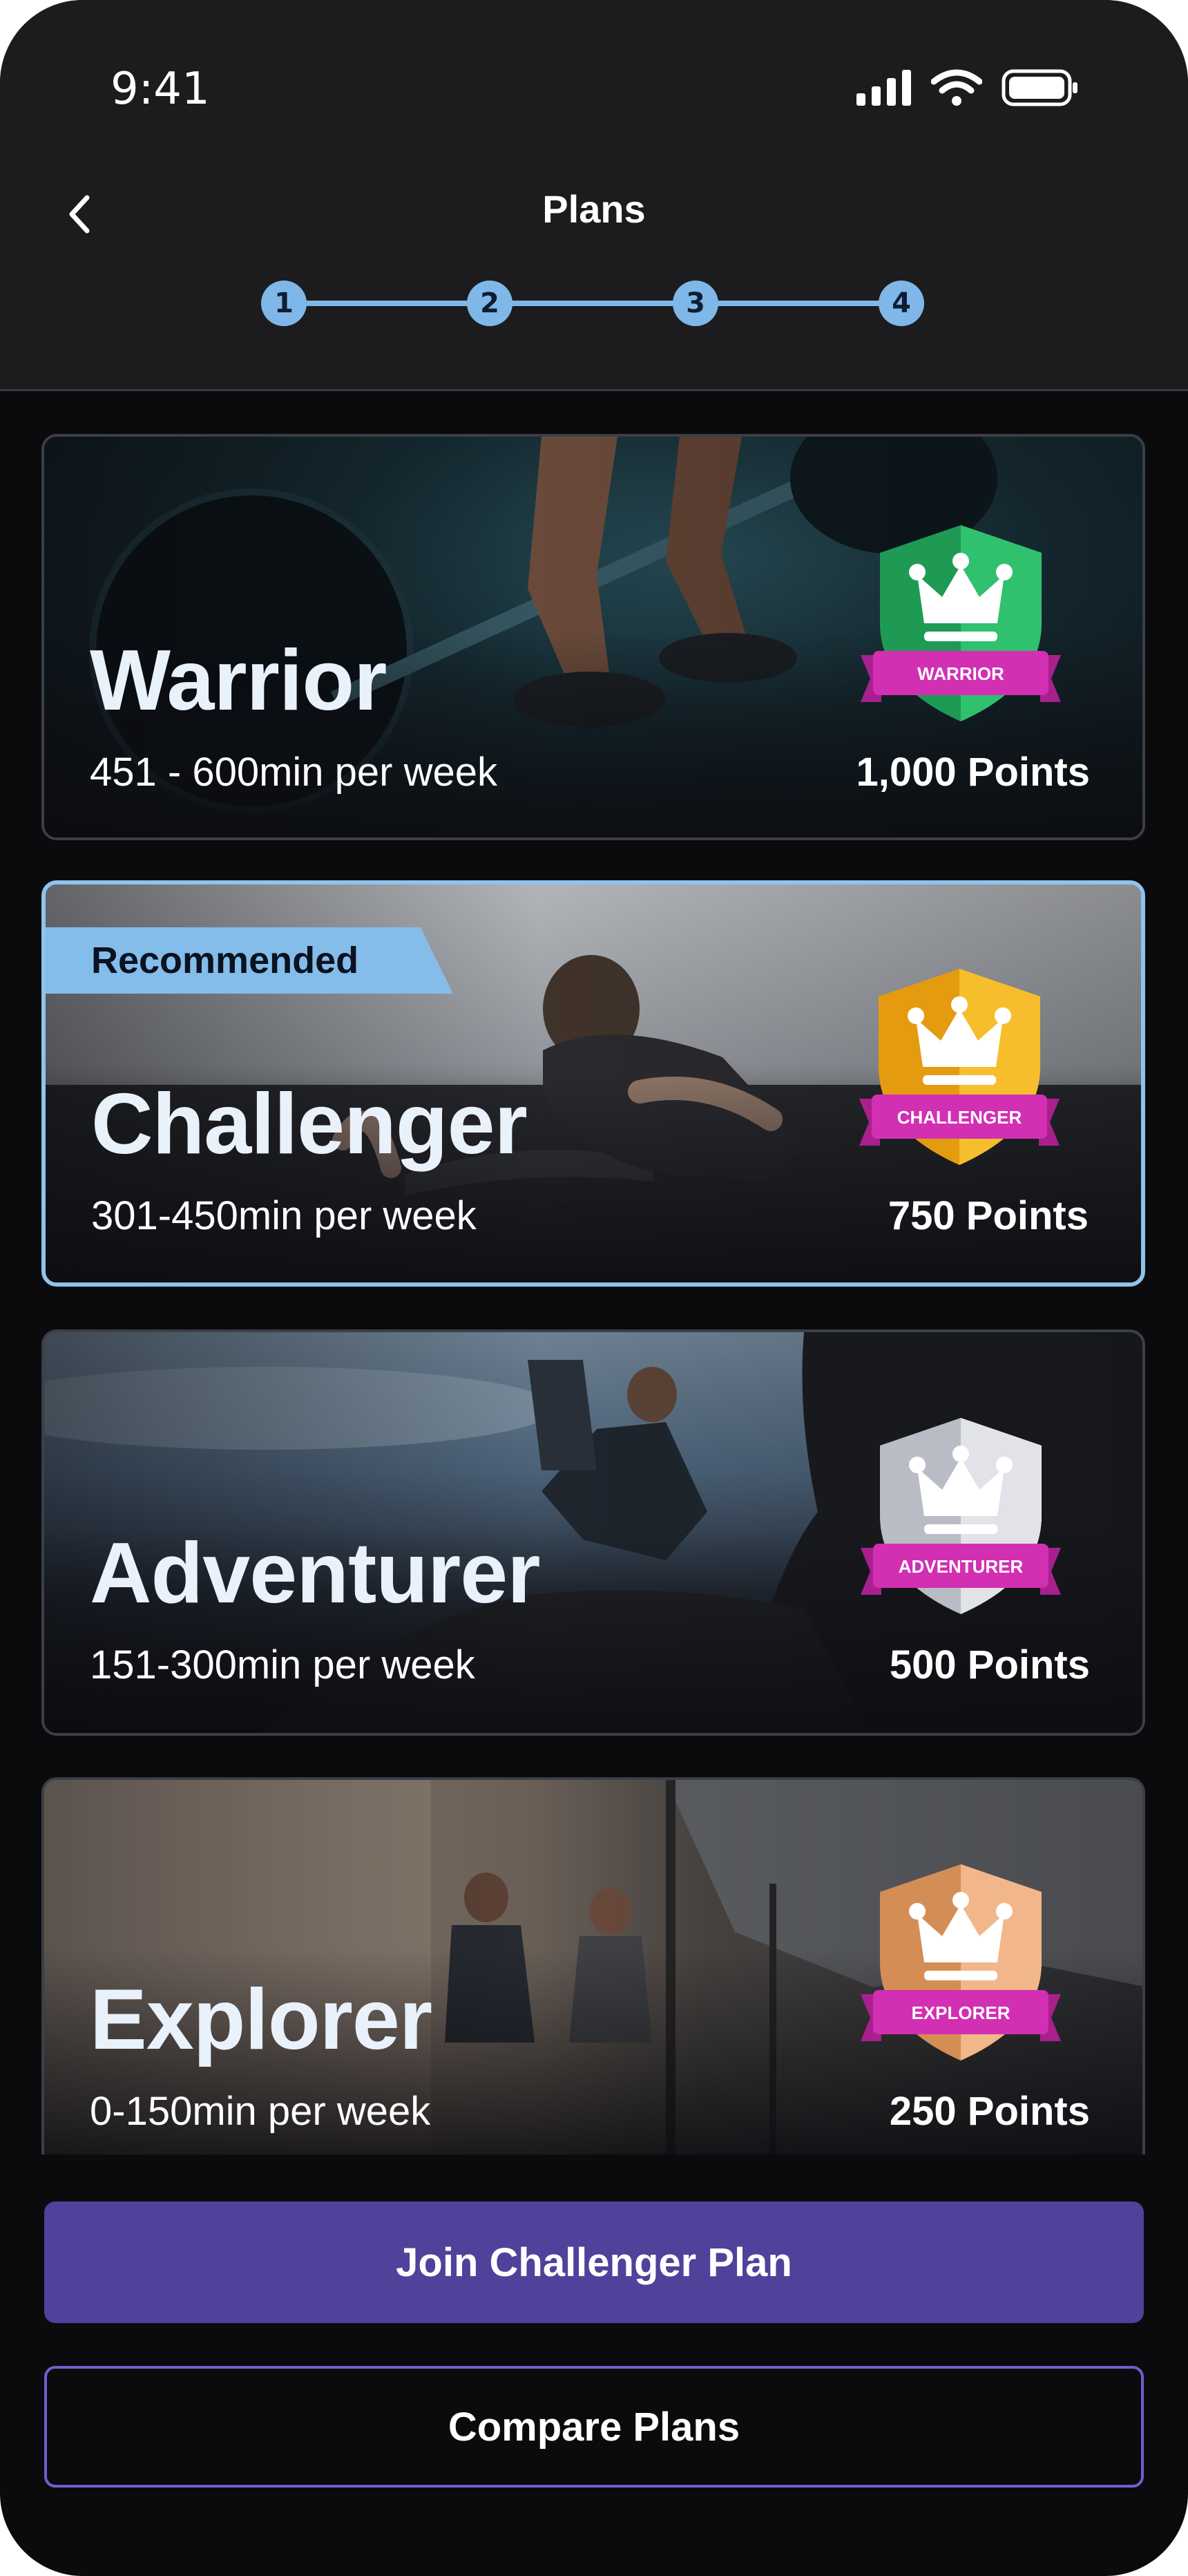  I want to click on status-icons, so click(967, 87).